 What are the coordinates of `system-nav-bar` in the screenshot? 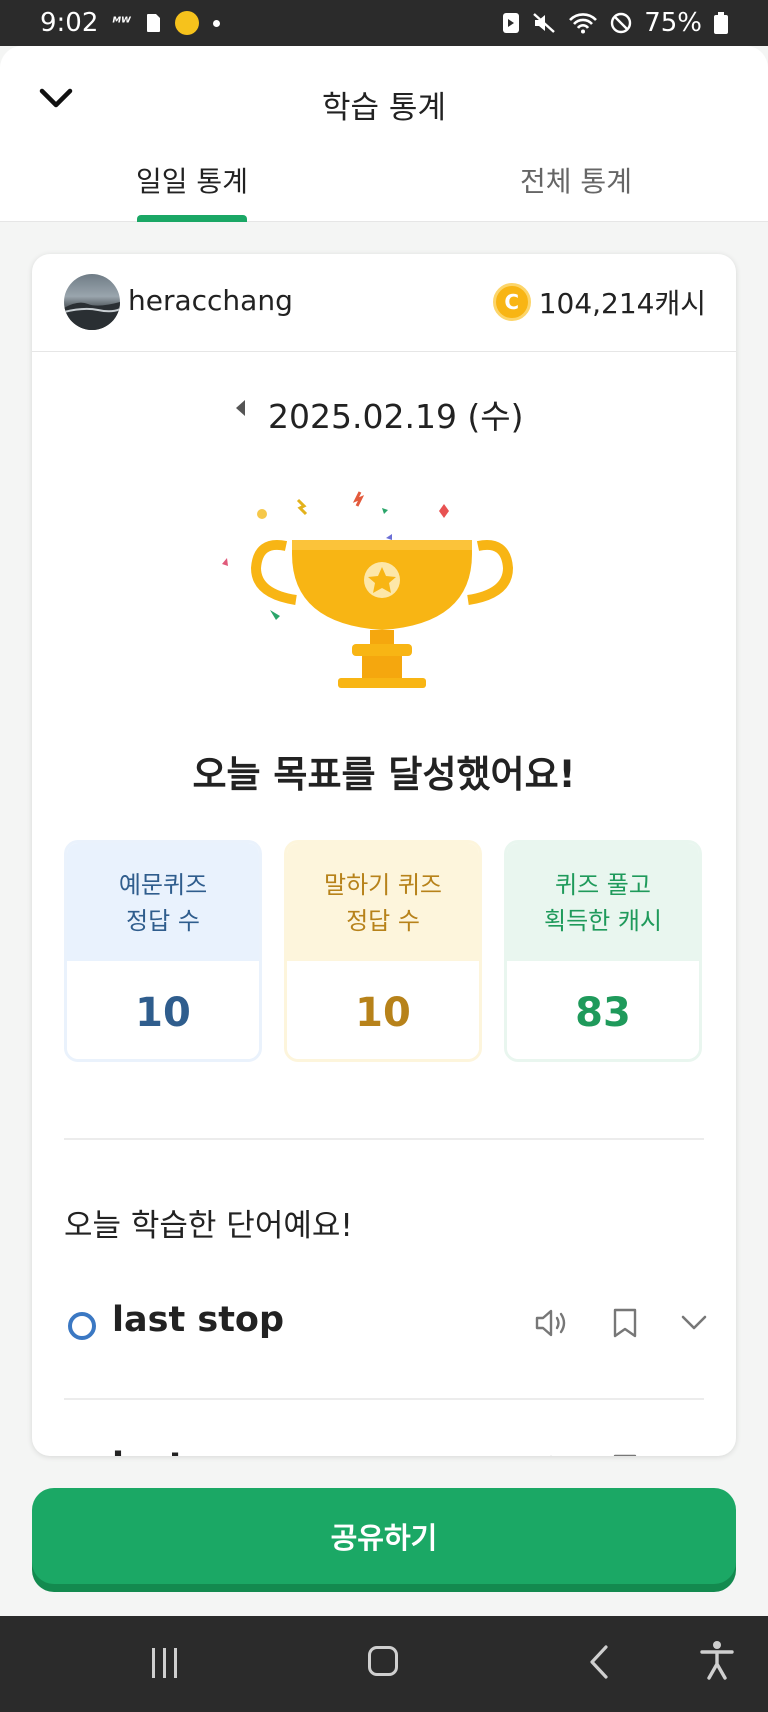 It's located at (384, 1664).